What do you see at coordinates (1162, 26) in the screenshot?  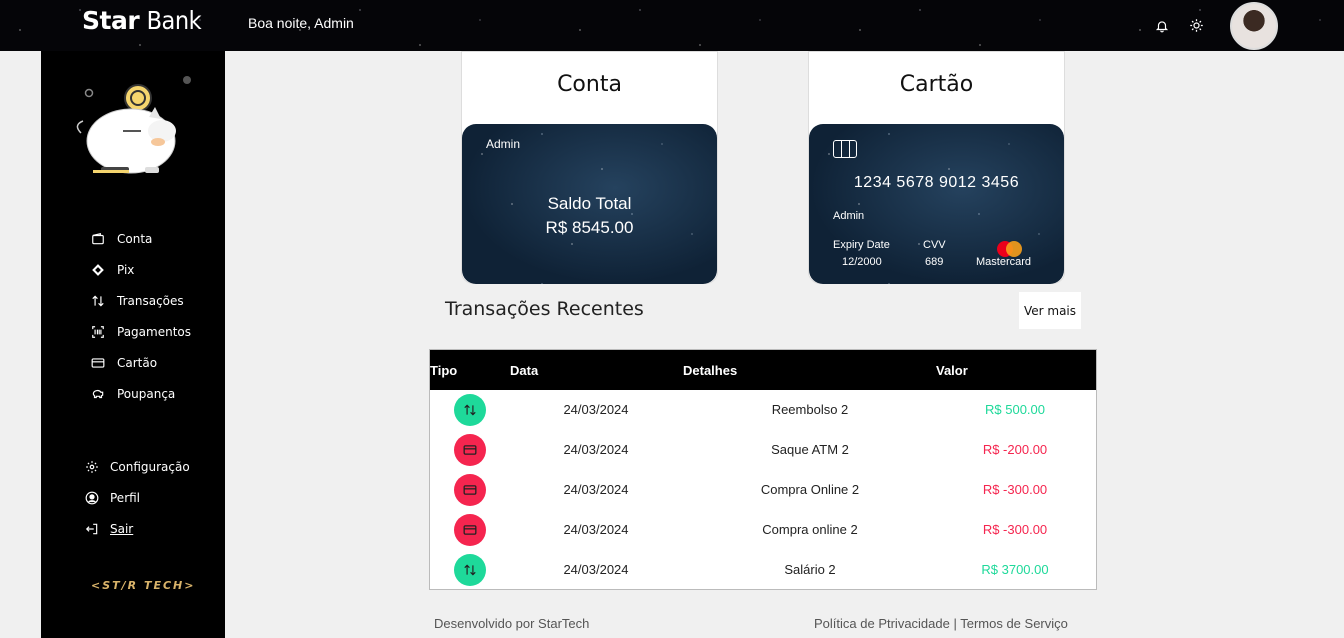 I see `bell-icon` at bounding box center [1162, 26].